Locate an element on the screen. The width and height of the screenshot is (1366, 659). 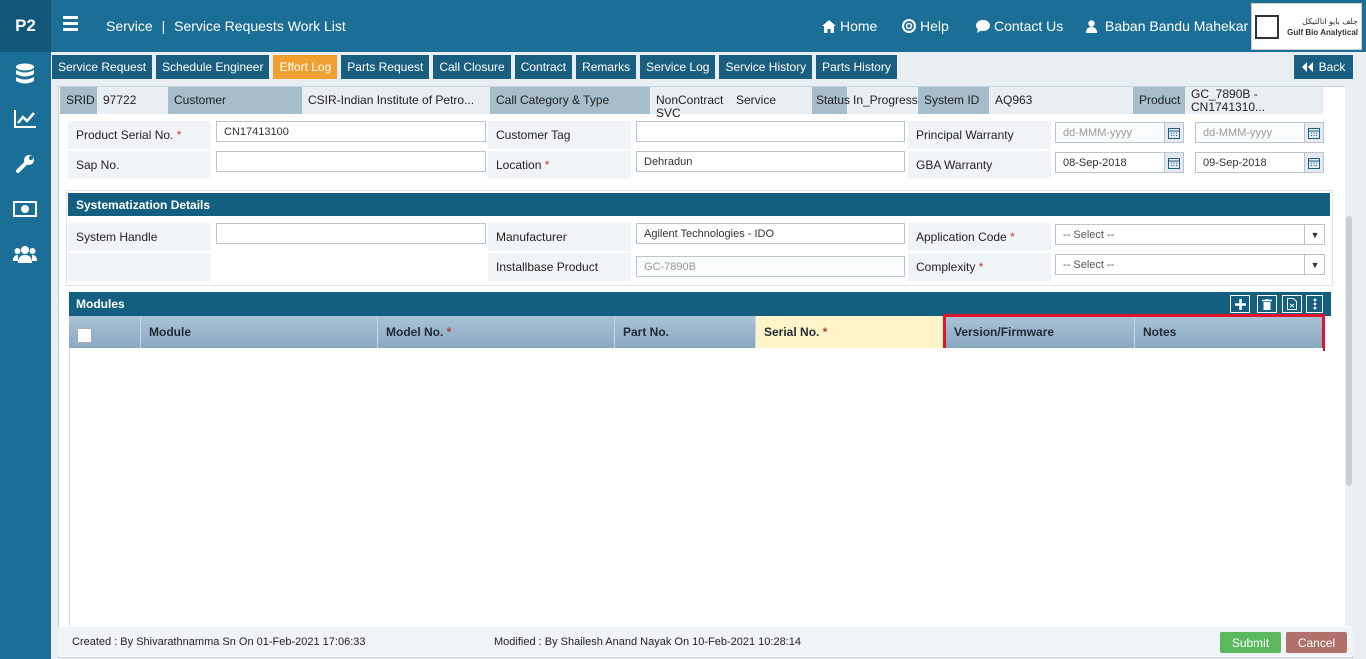
complexity-select: -- Select -- ▼ is located at coordinates (1190, 264).